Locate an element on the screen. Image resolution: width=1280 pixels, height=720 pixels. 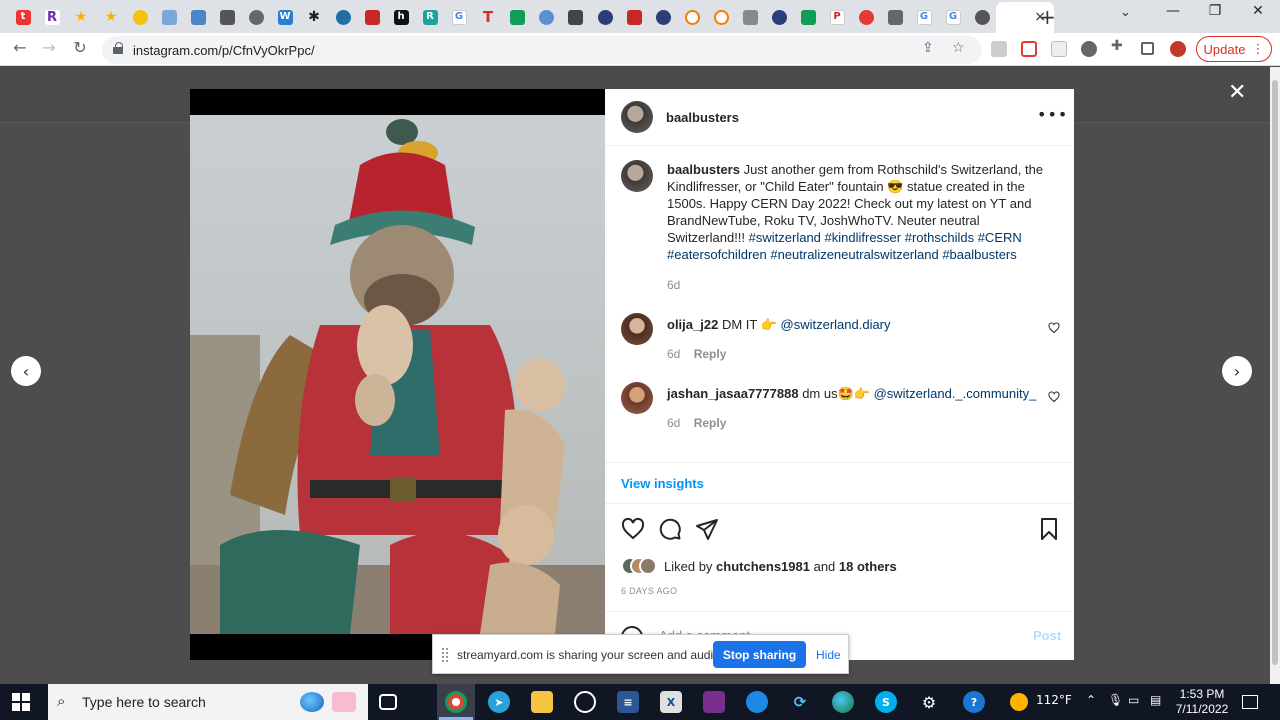
caption-avatar is located at coordinates (637, 176).